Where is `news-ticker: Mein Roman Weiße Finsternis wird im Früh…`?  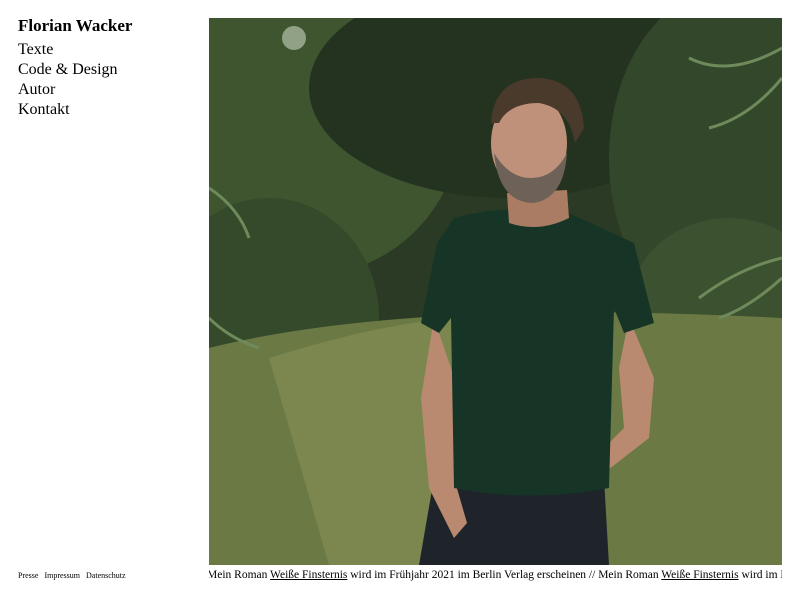 news-ticker: Mein Roman Weiße Finsternis wird im Früh… is located at coordinates (495, 576).